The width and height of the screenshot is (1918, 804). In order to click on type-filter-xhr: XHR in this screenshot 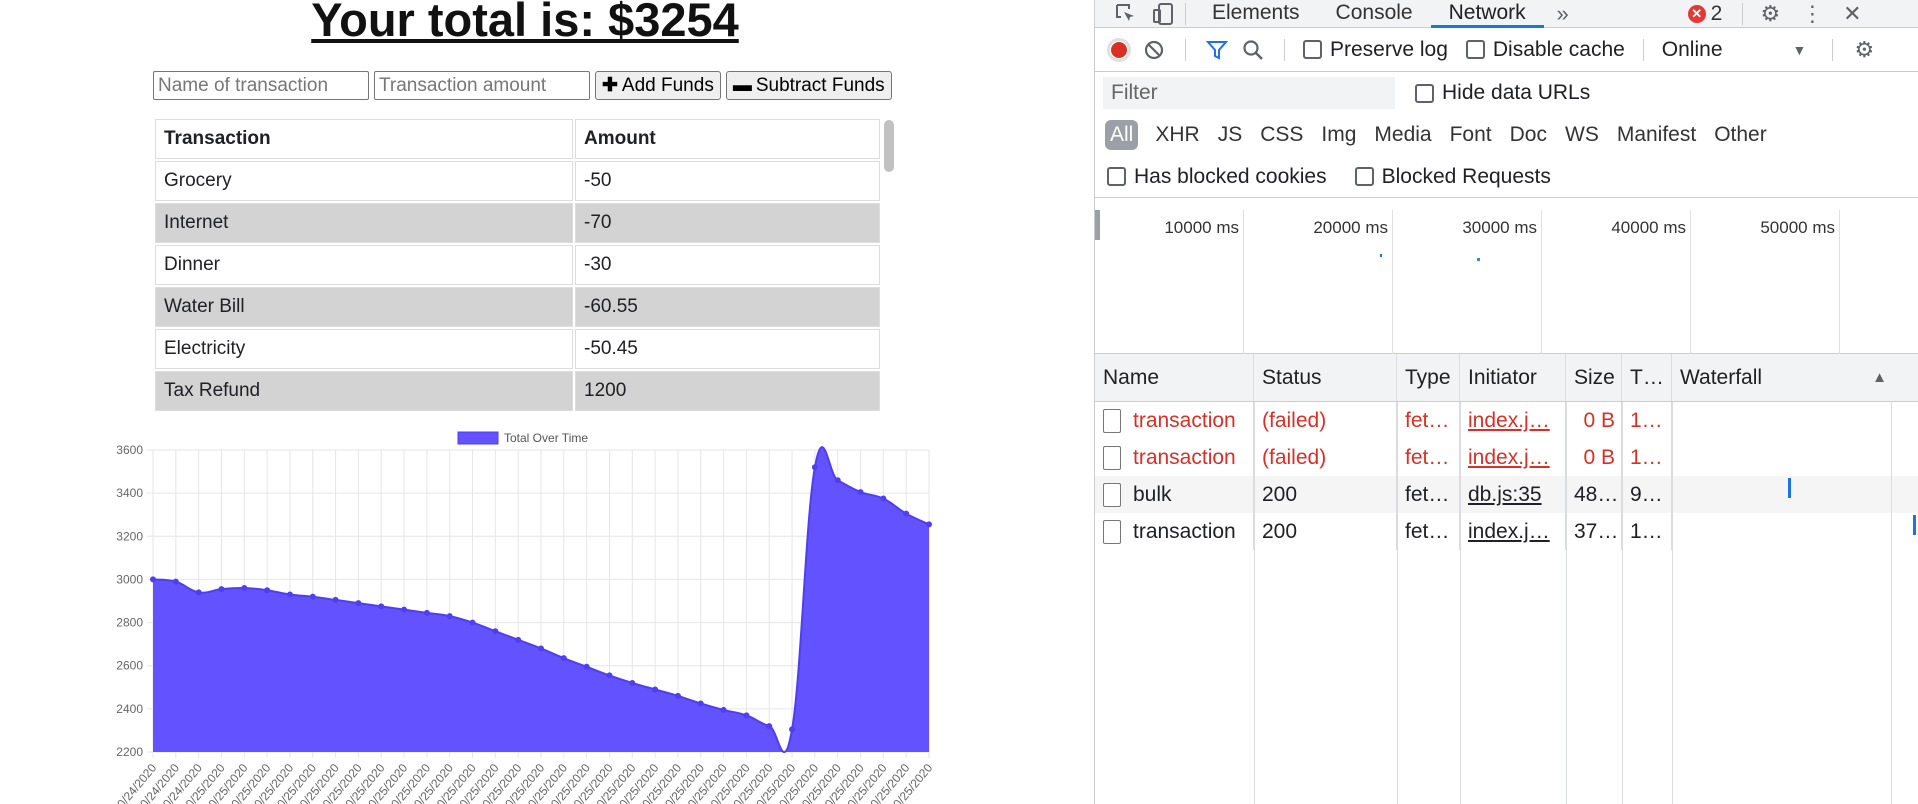, I will do `click(1177, 135)`.